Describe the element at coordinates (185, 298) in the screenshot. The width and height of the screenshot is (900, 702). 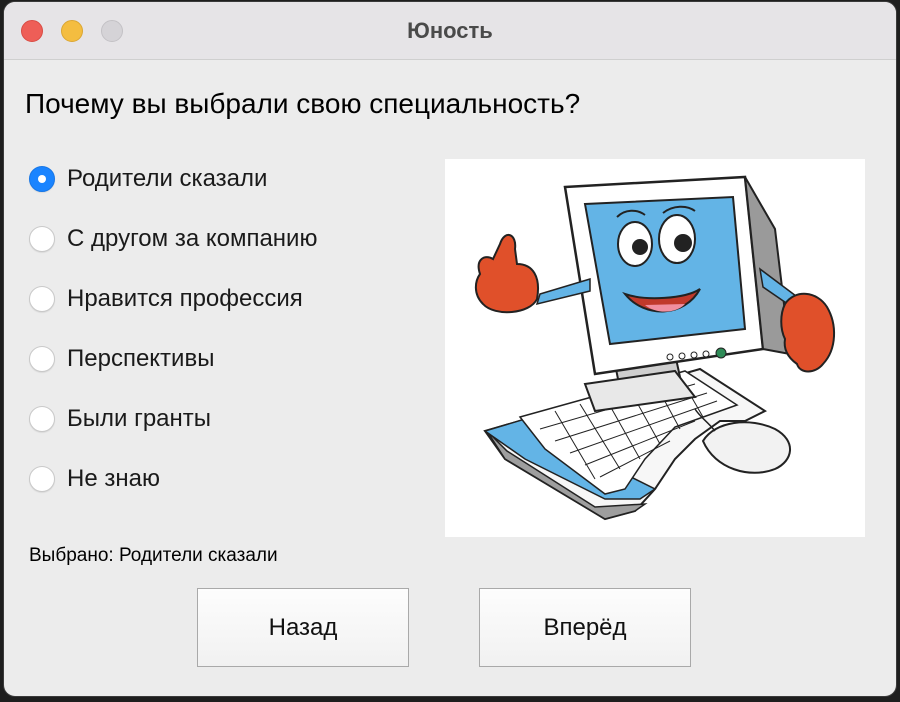
I see `option-label: Нравится профессия` at that location.